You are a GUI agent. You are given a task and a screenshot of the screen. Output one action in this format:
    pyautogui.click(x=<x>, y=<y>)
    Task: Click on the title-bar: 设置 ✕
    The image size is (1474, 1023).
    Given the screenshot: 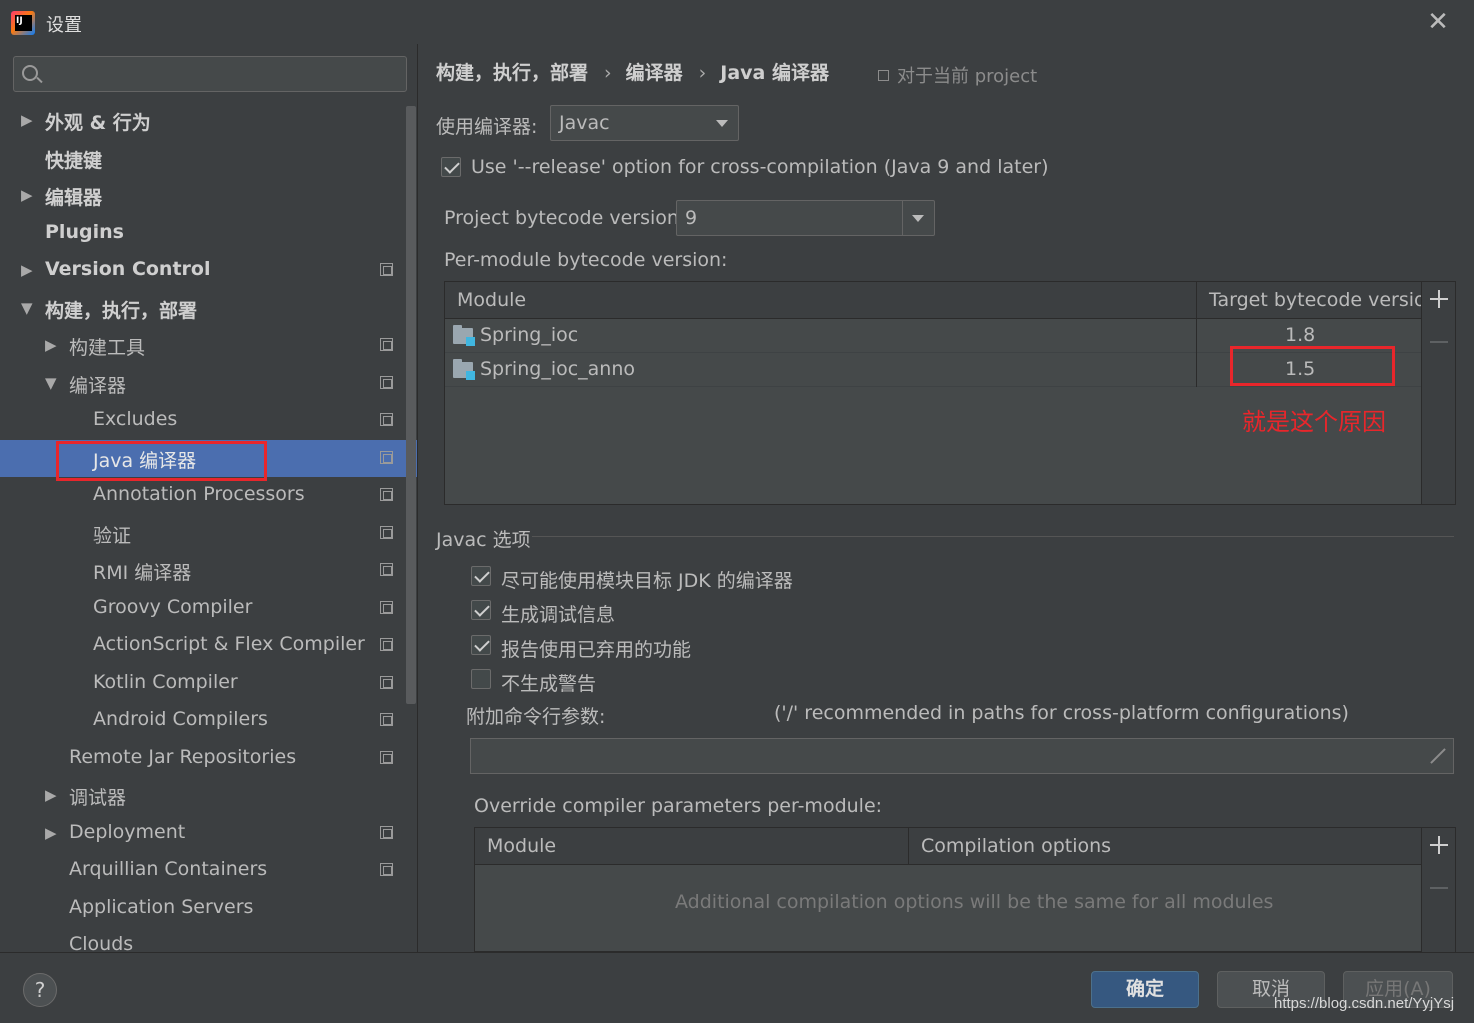 What is the action you would take?
    pyautogui.click(x=737, y=22)
    